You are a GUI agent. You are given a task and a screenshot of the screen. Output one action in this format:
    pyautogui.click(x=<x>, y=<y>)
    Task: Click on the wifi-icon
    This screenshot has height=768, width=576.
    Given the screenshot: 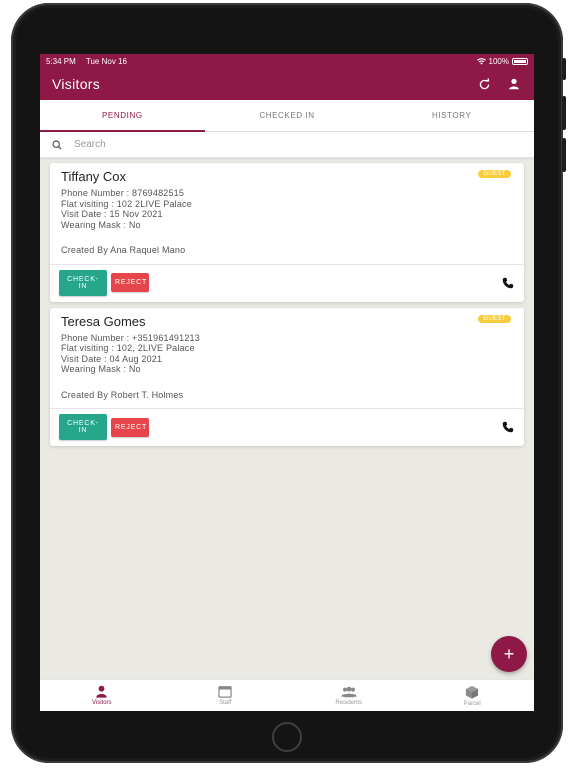 What is the action you would take?
    pyautogui.click(x=481, y=61)
    